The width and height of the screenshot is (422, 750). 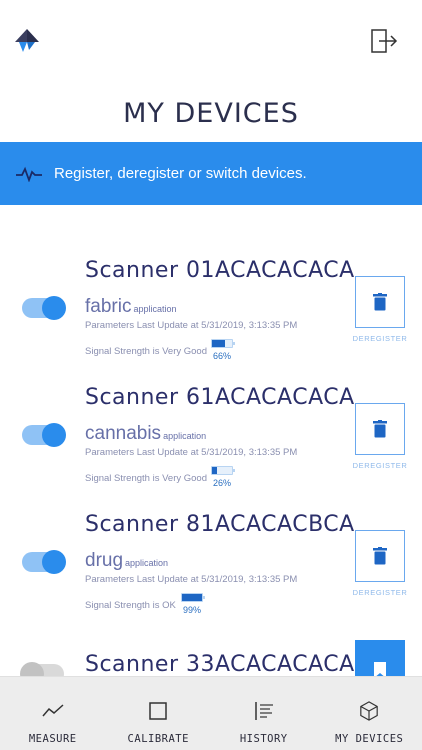 I want to click on top-bar, so click(x=211, y=40).